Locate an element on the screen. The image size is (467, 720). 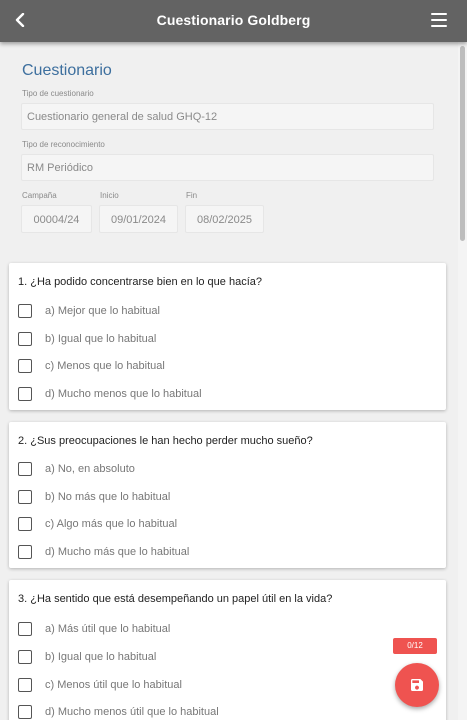
option-label: c) Algo más que lo habitual is located at coordinates (111, 524).